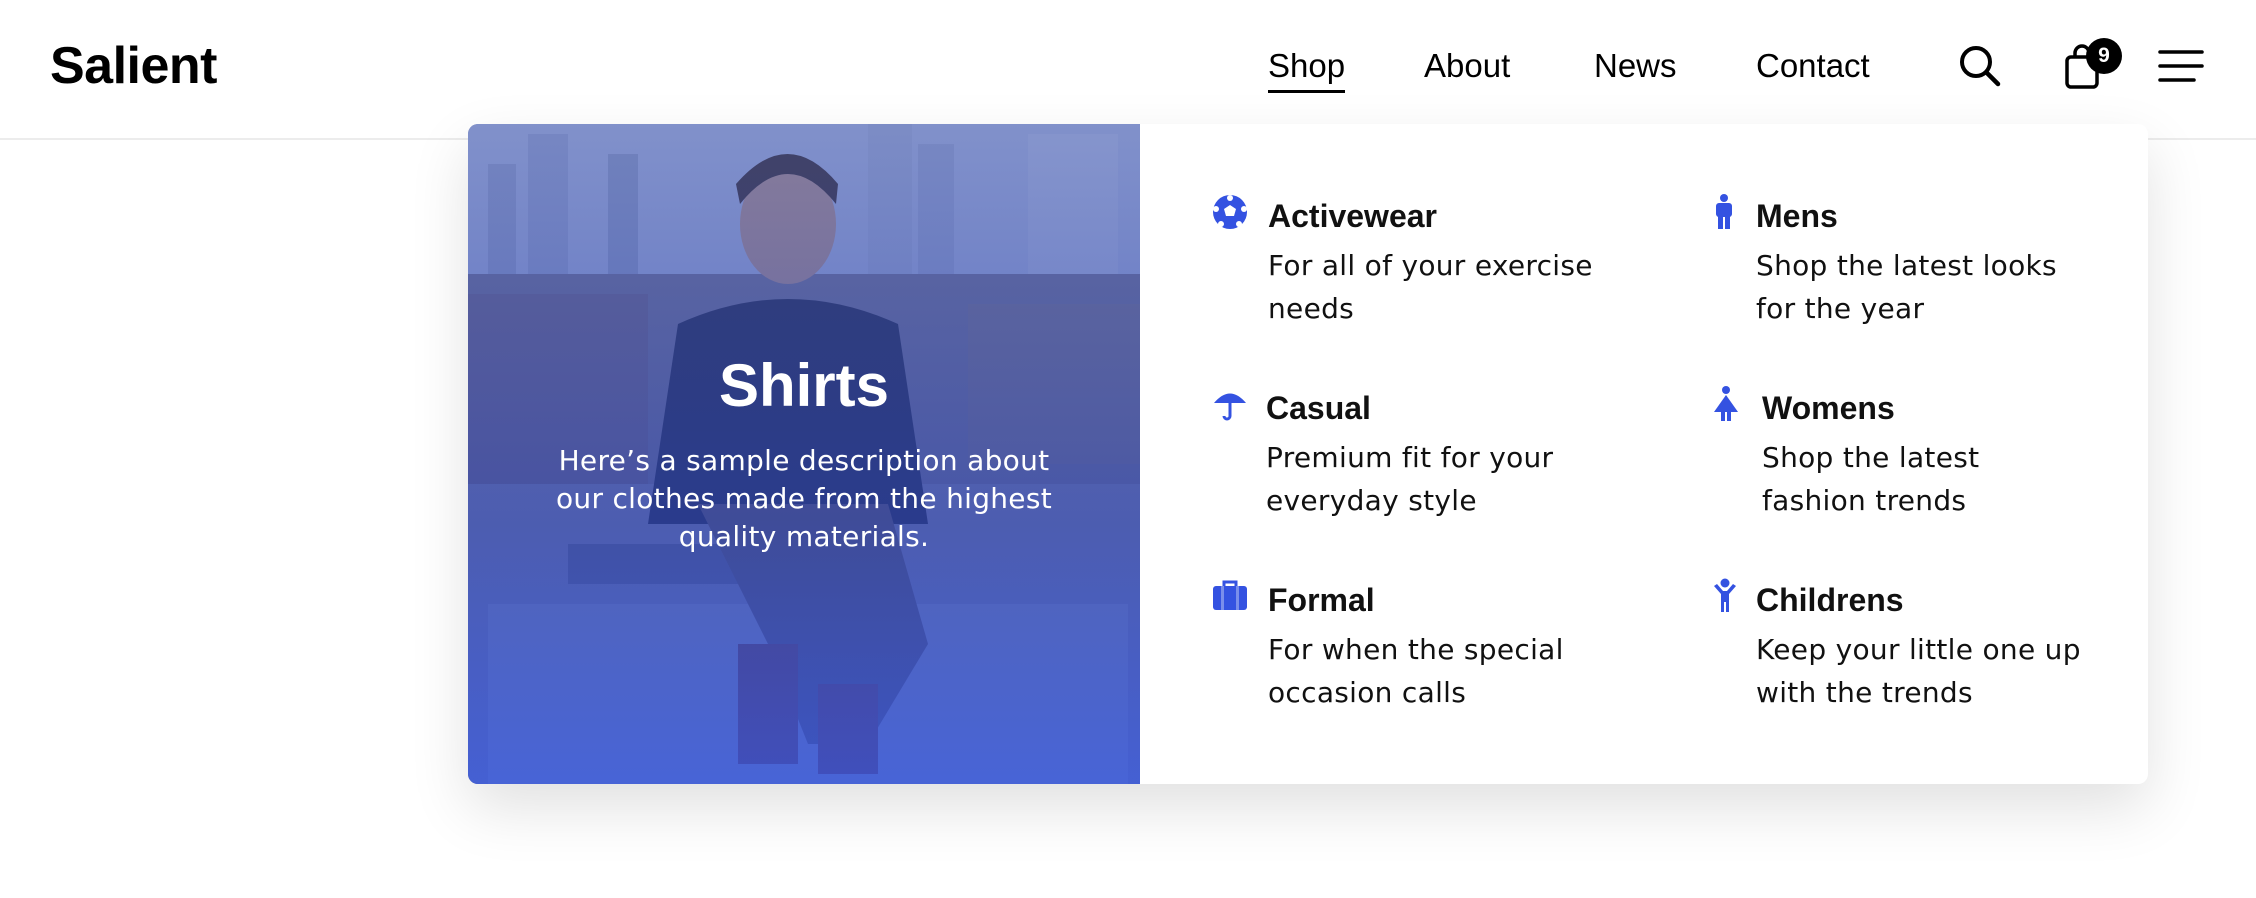 Image resolution: width=2256 pixels, height=898 pixels. Describe the element at coordinates (1352, 216) in the screenshot. I see `category-title: Activewear` at that location.